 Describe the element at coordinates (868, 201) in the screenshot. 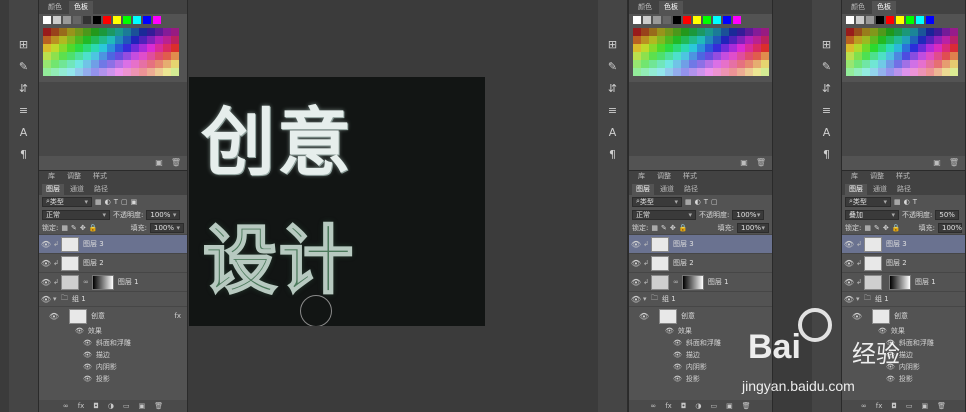

I see `filter-kind-select: ⌕ 类型` at that location.